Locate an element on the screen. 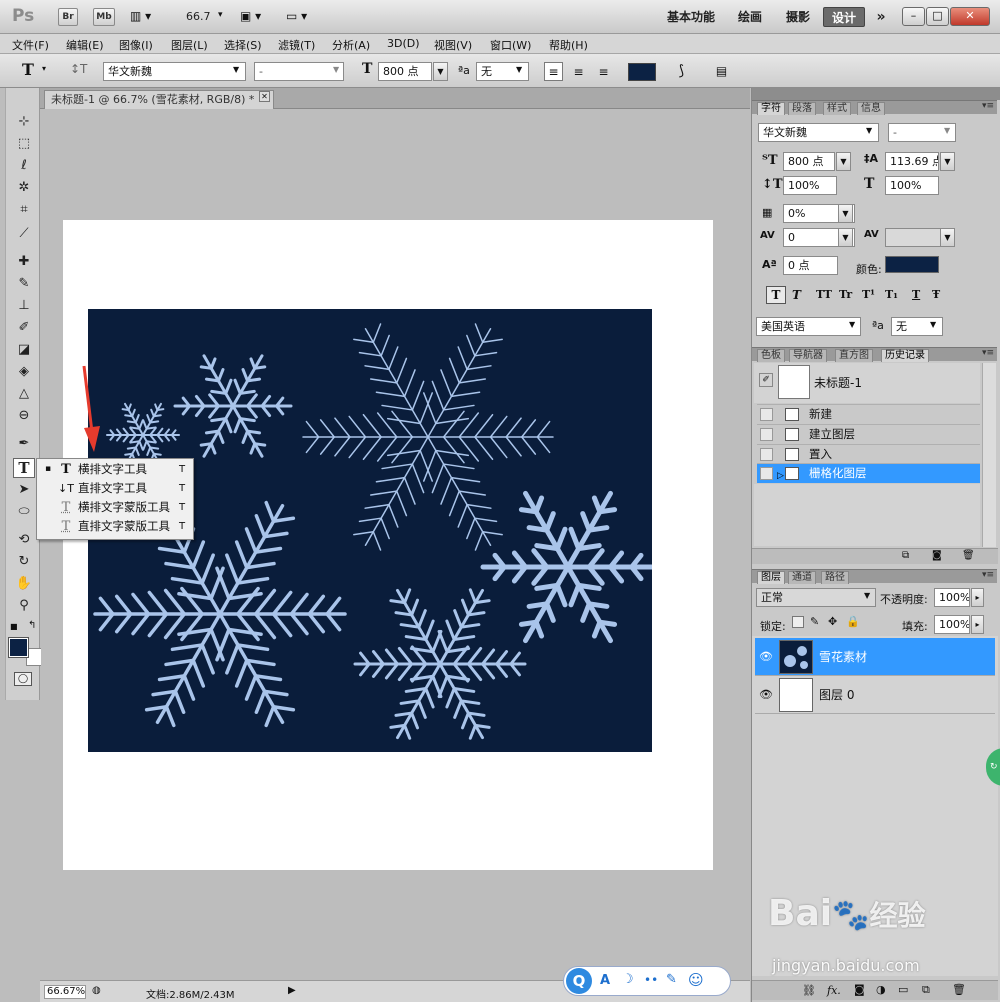 Image resolution: width=1000 pixels, height=1002 pixels. 3d-rotate-tool-icon: ⟲ is located at coordinates (24, 540).